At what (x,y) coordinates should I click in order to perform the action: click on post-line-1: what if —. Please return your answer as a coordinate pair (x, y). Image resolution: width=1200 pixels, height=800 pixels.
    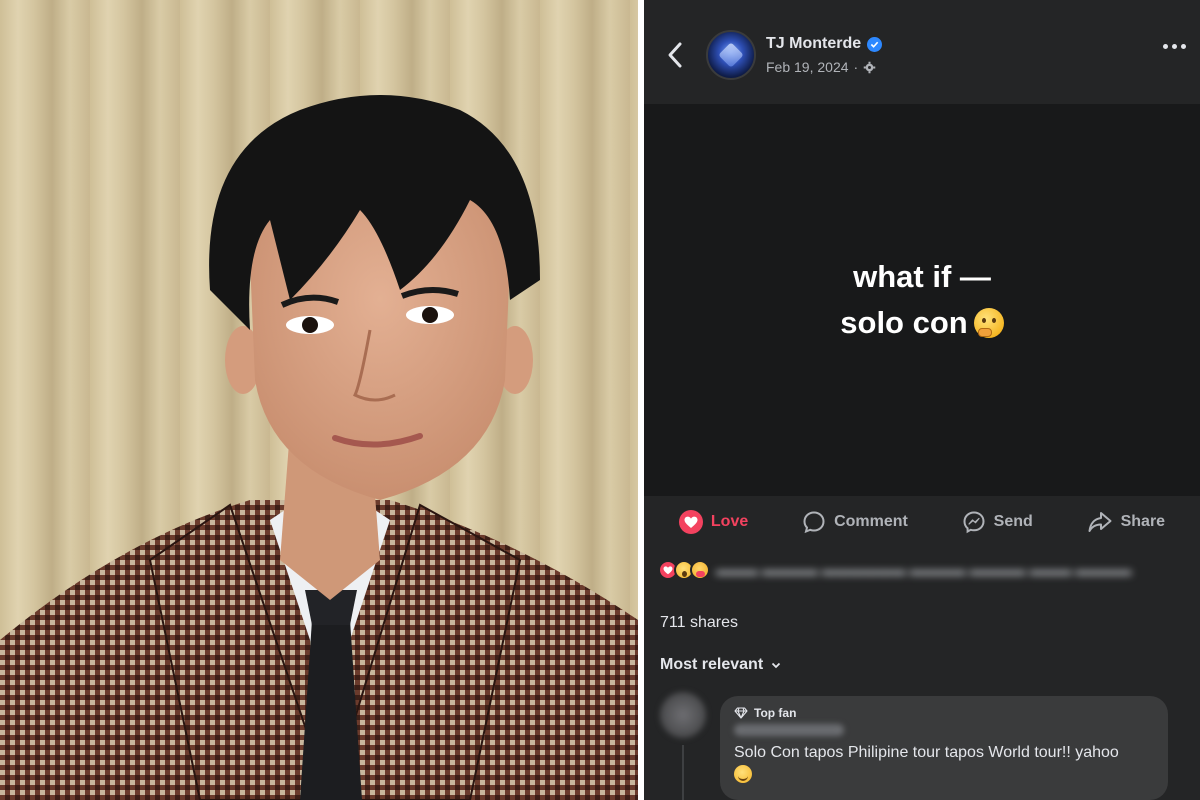
    Looking at the image, I should click on (922, 276).